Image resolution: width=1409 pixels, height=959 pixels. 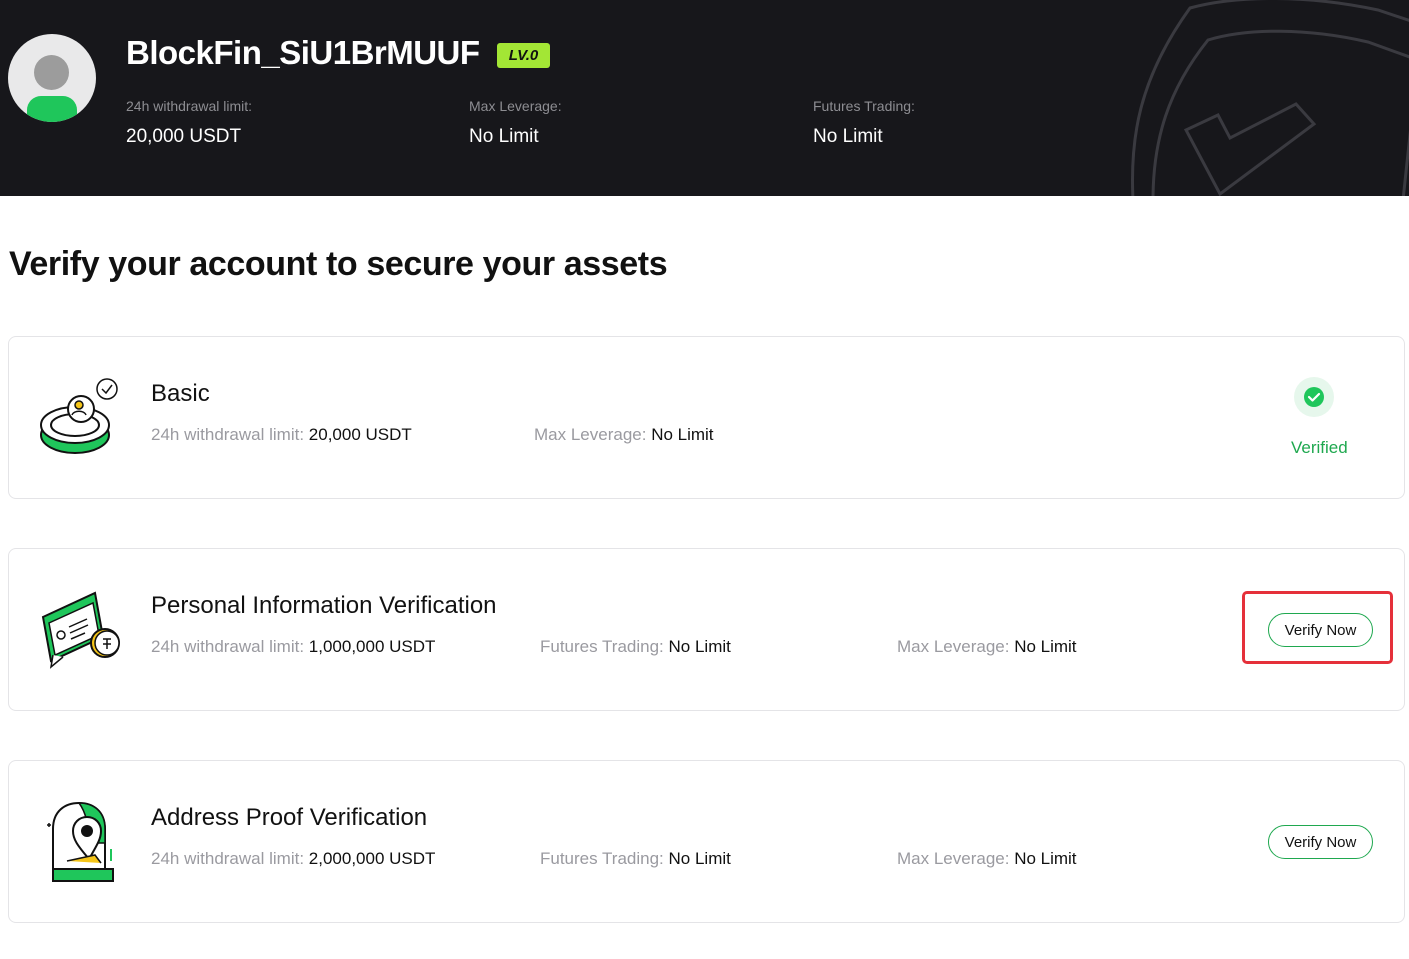 I want to click on avatar-head, so click(x=51, y=72).